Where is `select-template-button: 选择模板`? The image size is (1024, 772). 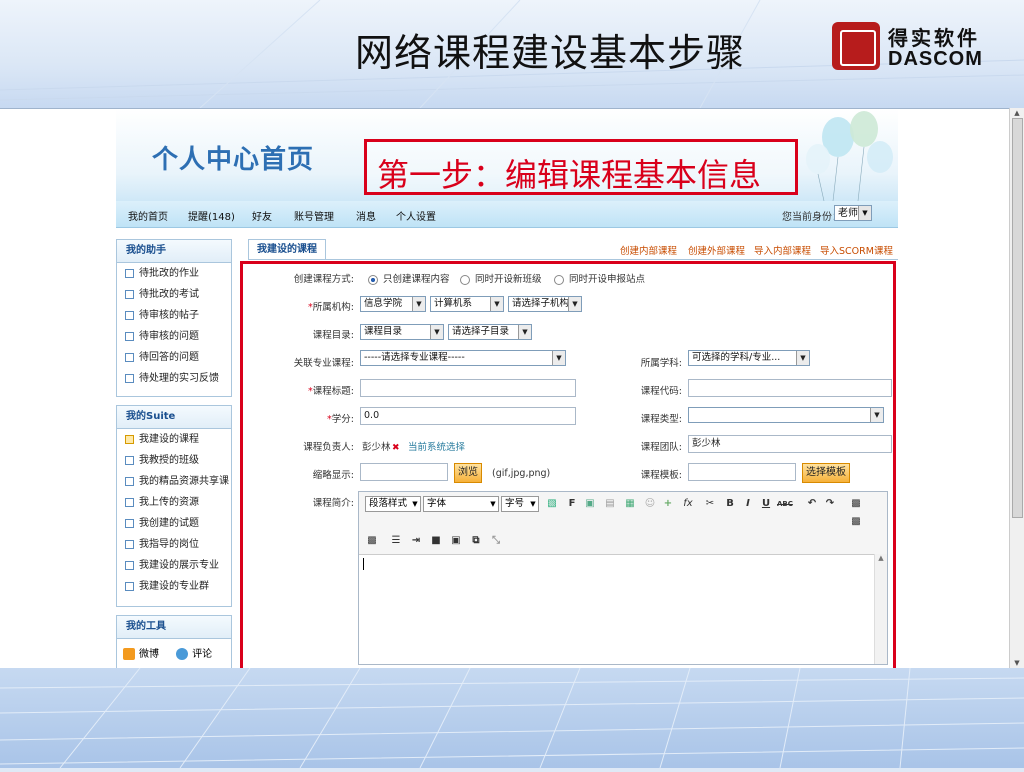
select-template-button: 选择模板 is located at coordinates (826, 473).